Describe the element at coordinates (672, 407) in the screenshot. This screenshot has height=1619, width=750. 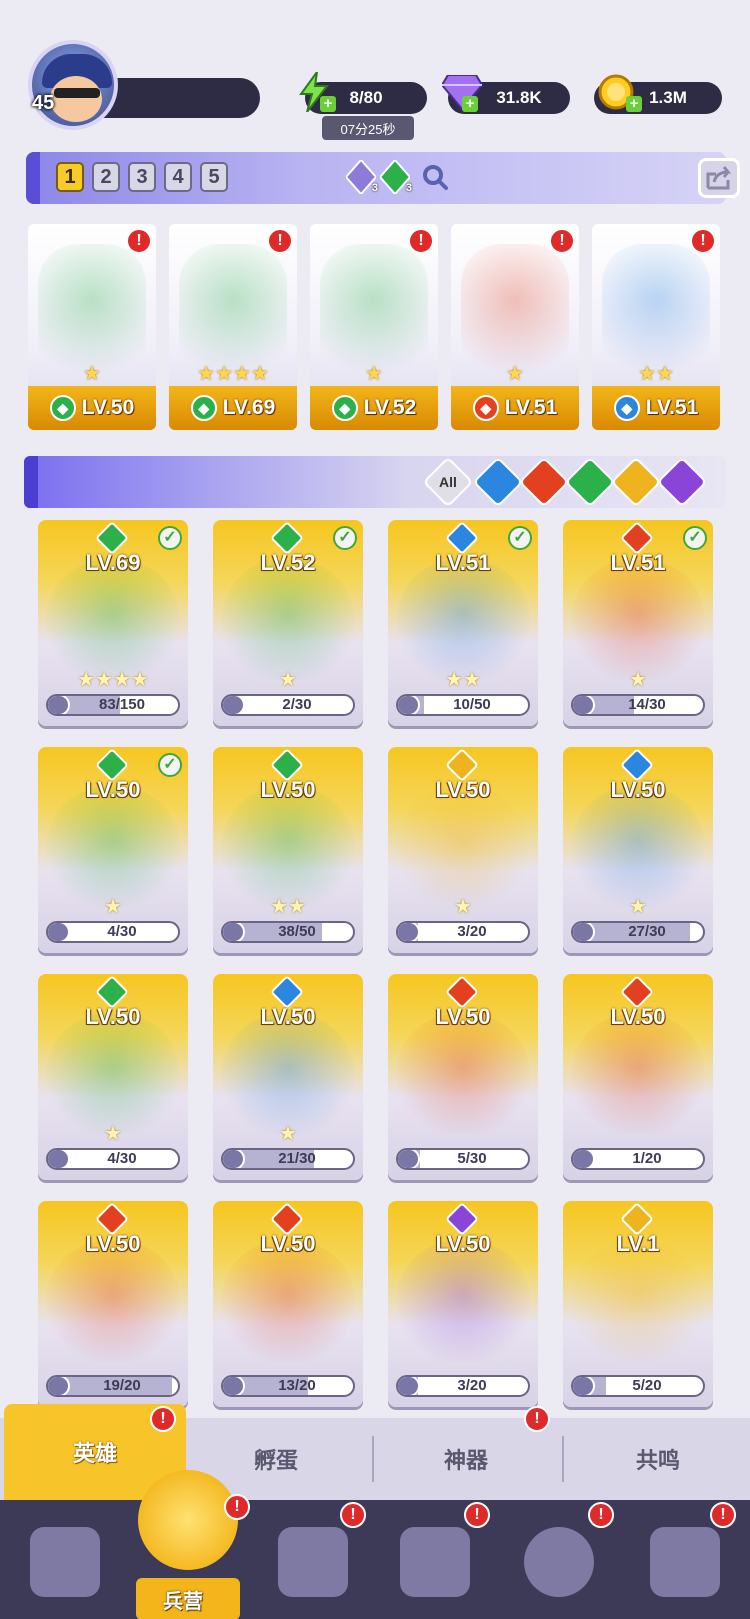
I see `hero-level: LV.51` at that location.